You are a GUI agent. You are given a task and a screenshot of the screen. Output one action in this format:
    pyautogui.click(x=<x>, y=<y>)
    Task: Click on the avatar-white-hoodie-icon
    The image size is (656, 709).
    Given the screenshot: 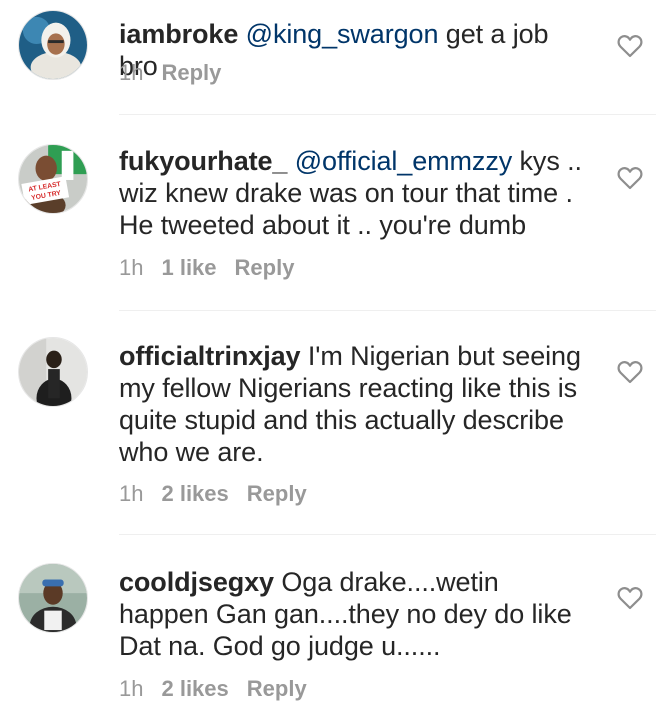 What is the action you would take?
    pyautogui.click(x=53, y=45)
    